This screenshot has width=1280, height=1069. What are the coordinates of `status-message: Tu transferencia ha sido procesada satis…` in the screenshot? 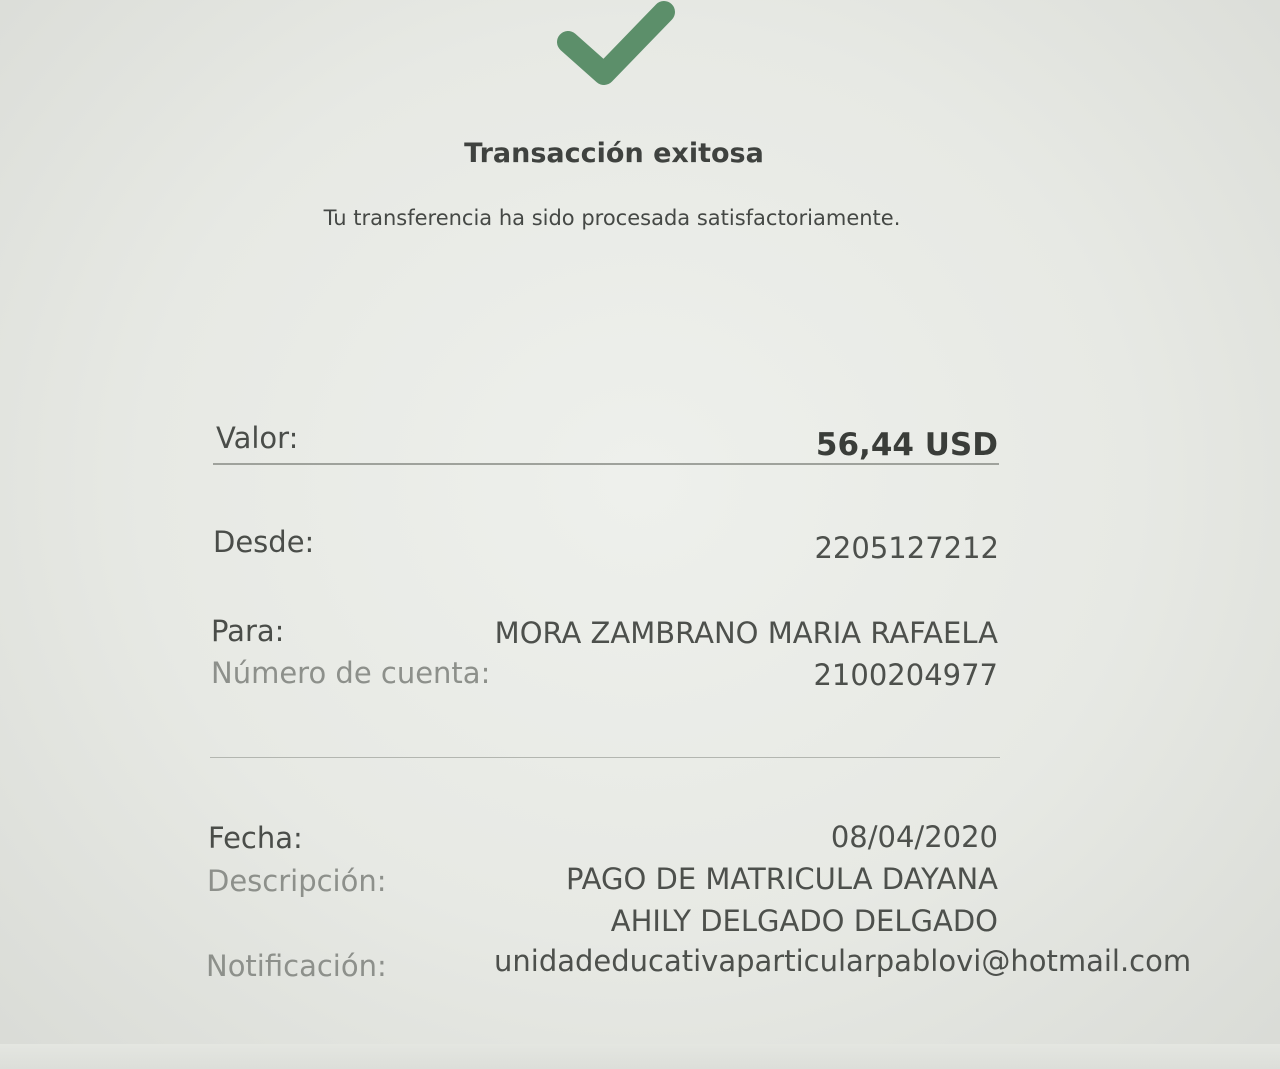 It's located at (612, 218).